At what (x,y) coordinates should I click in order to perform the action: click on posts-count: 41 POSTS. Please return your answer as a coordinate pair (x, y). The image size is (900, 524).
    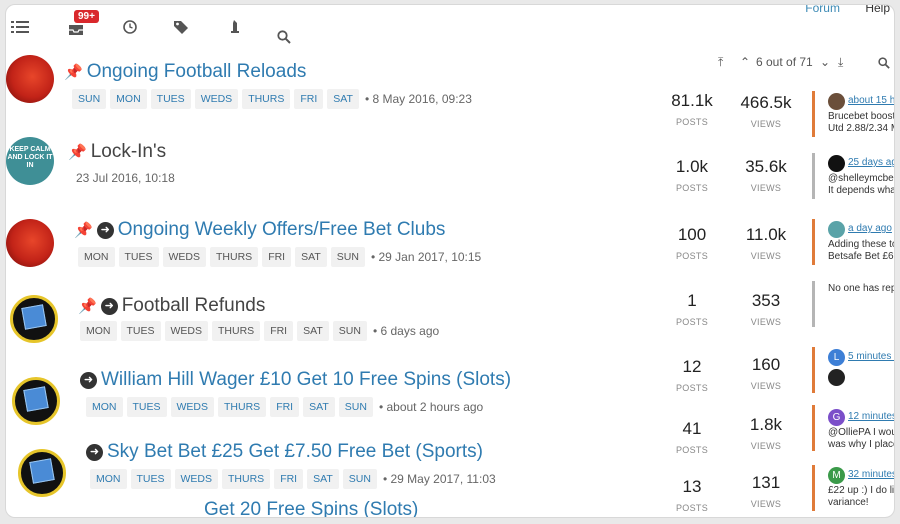
    Looking at the image, I should click on (691, 437).